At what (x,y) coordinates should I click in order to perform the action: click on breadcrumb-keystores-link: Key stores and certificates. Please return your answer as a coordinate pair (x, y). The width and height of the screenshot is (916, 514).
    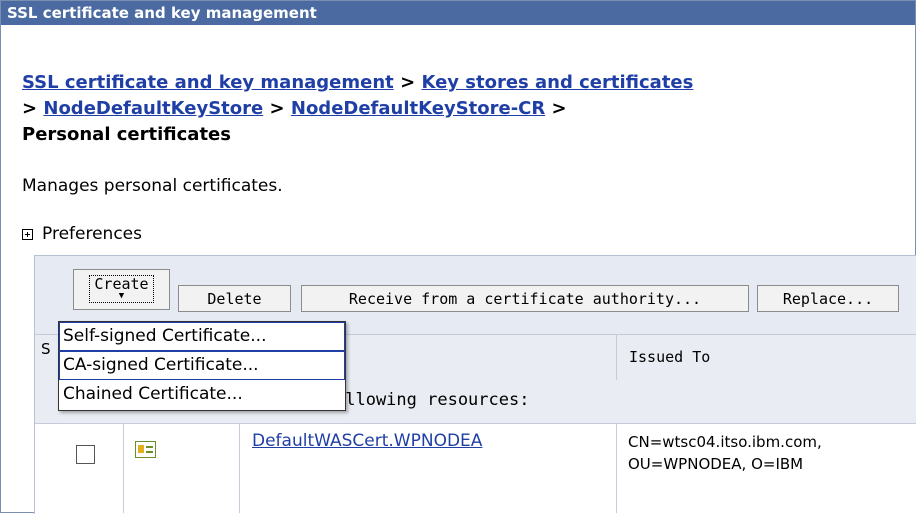
    Looking at the image, I should click on (557, 82).